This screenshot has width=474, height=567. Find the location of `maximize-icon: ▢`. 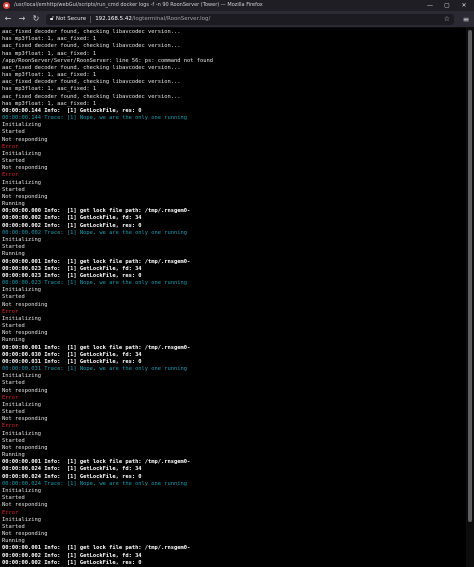

maximize-icon: ▢ is located at coordinates (447, 5).